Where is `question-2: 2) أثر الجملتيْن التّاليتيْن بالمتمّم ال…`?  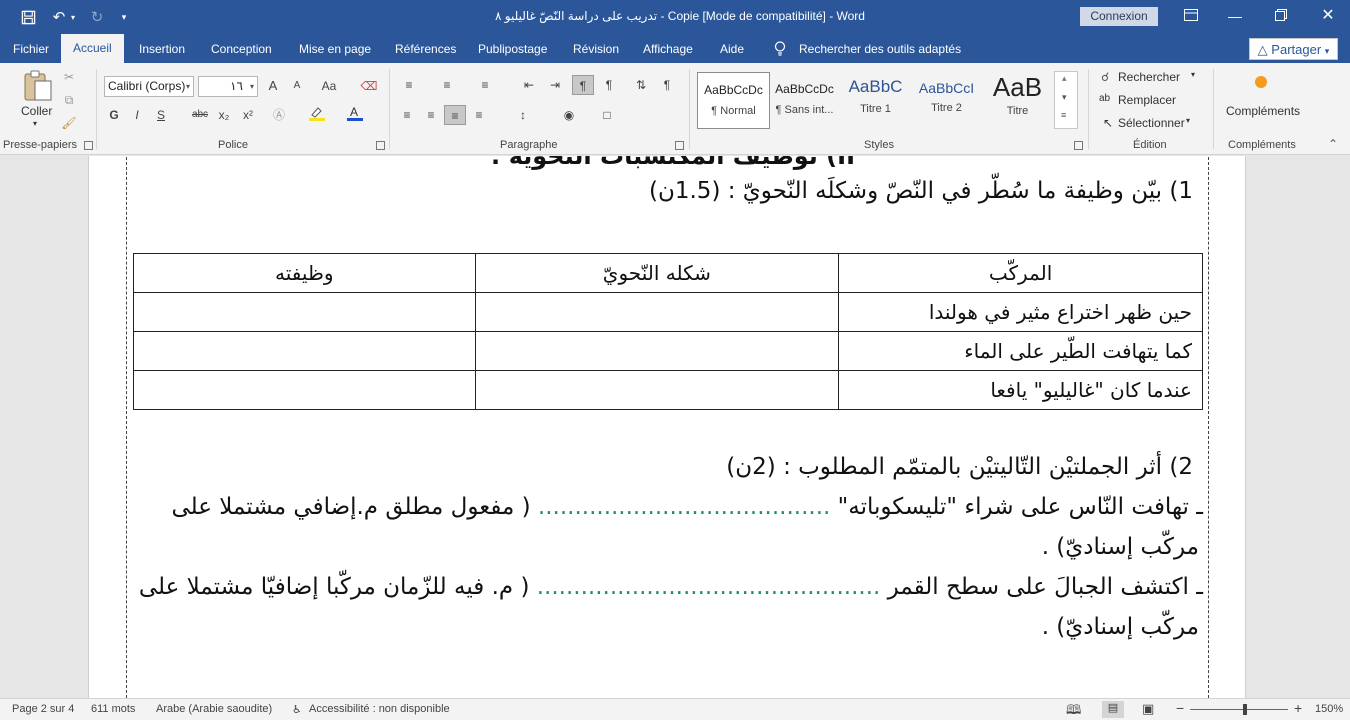 question-2: 2) أثر الجملتيْن التّاليتيْن بالمتمّم ال… is located at coordinates (959, 467).